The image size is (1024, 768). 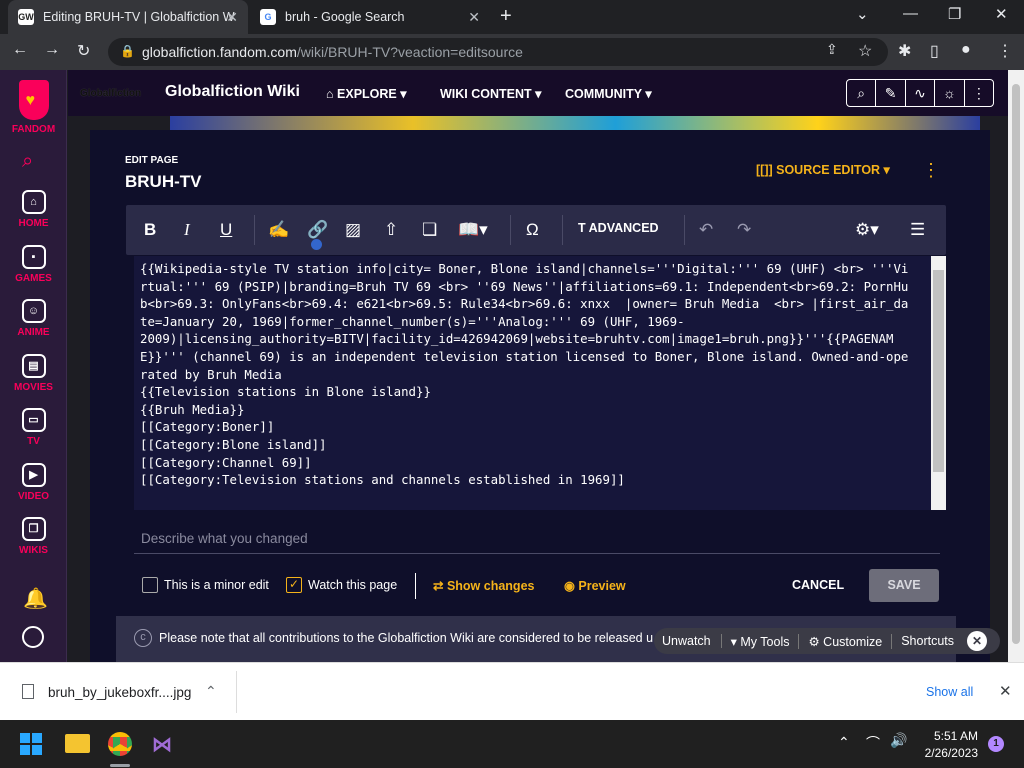 What do you see at coordinates (1005, 691) in the screenshot?
I see `close-downloads-icon: ✕` at bounding box center [1005, 691].